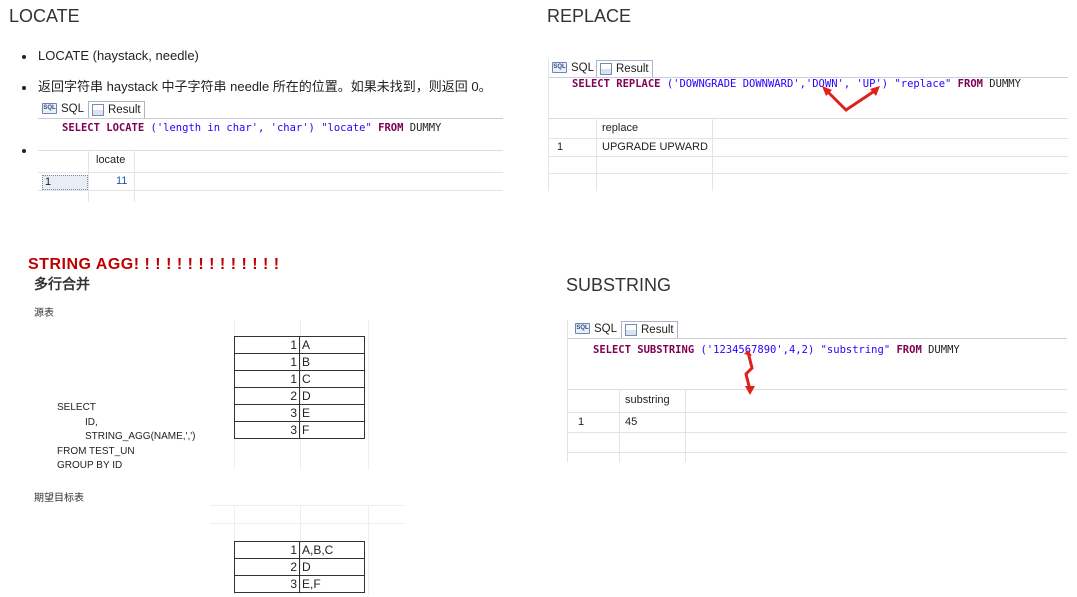 This screenshot has height=597, width=1077. What do you see at coordinates (267, 396) in the screenshot?
I see `source-table-id-cell: 2` at bounding box center [267, 396].